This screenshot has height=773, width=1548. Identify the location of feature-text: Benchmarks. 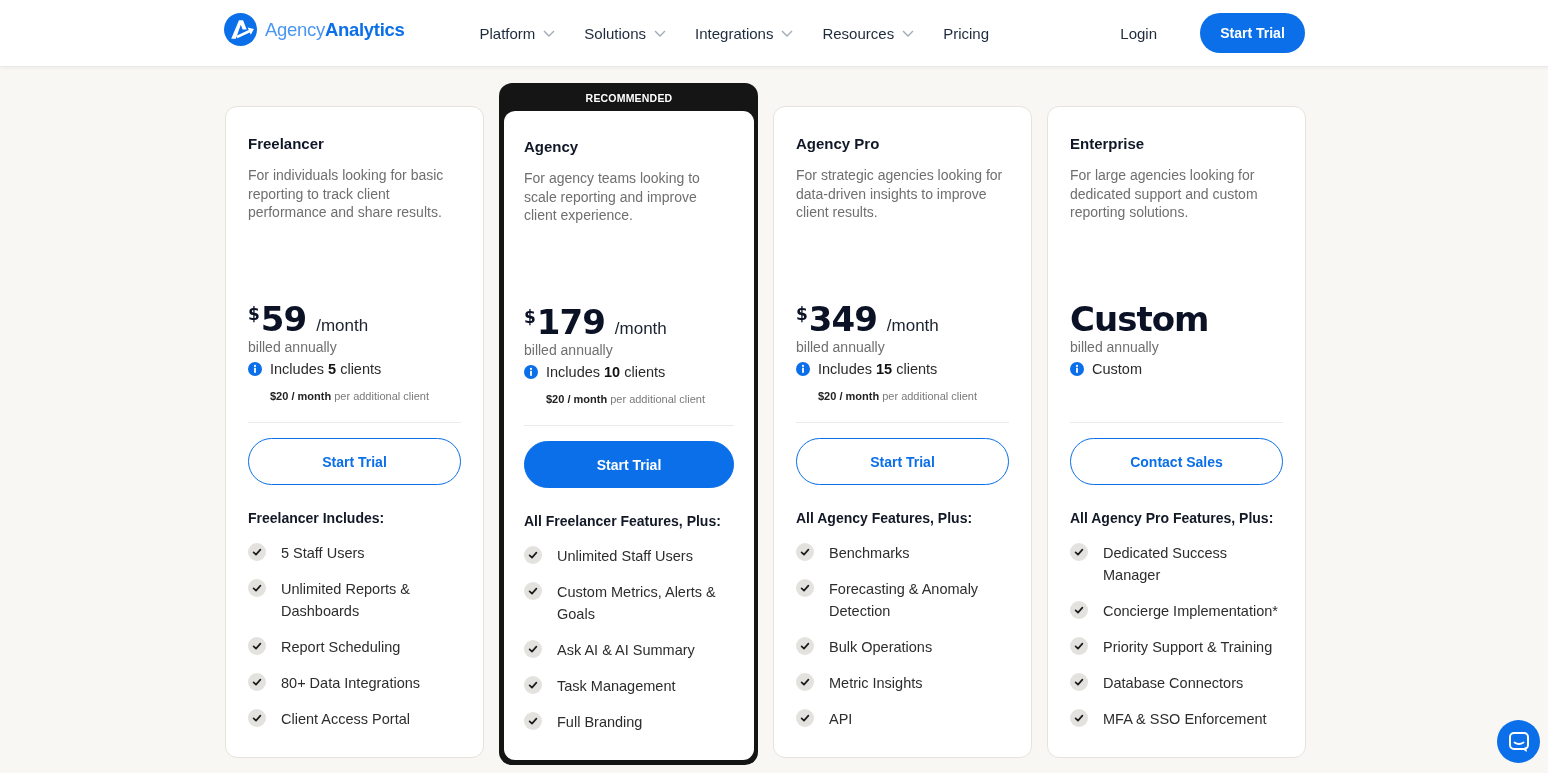
(869, 553).